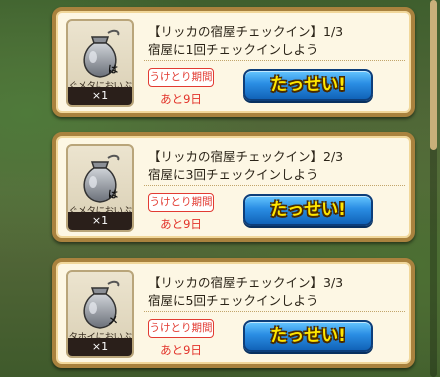 The width and height of the screenshot is (440, 377). What do you see at coordinates (246, 31) in the screenshot?
I see `mission-title: 【リッカの宿屋チェックイン】1/3` at bounding box center [246, 31].